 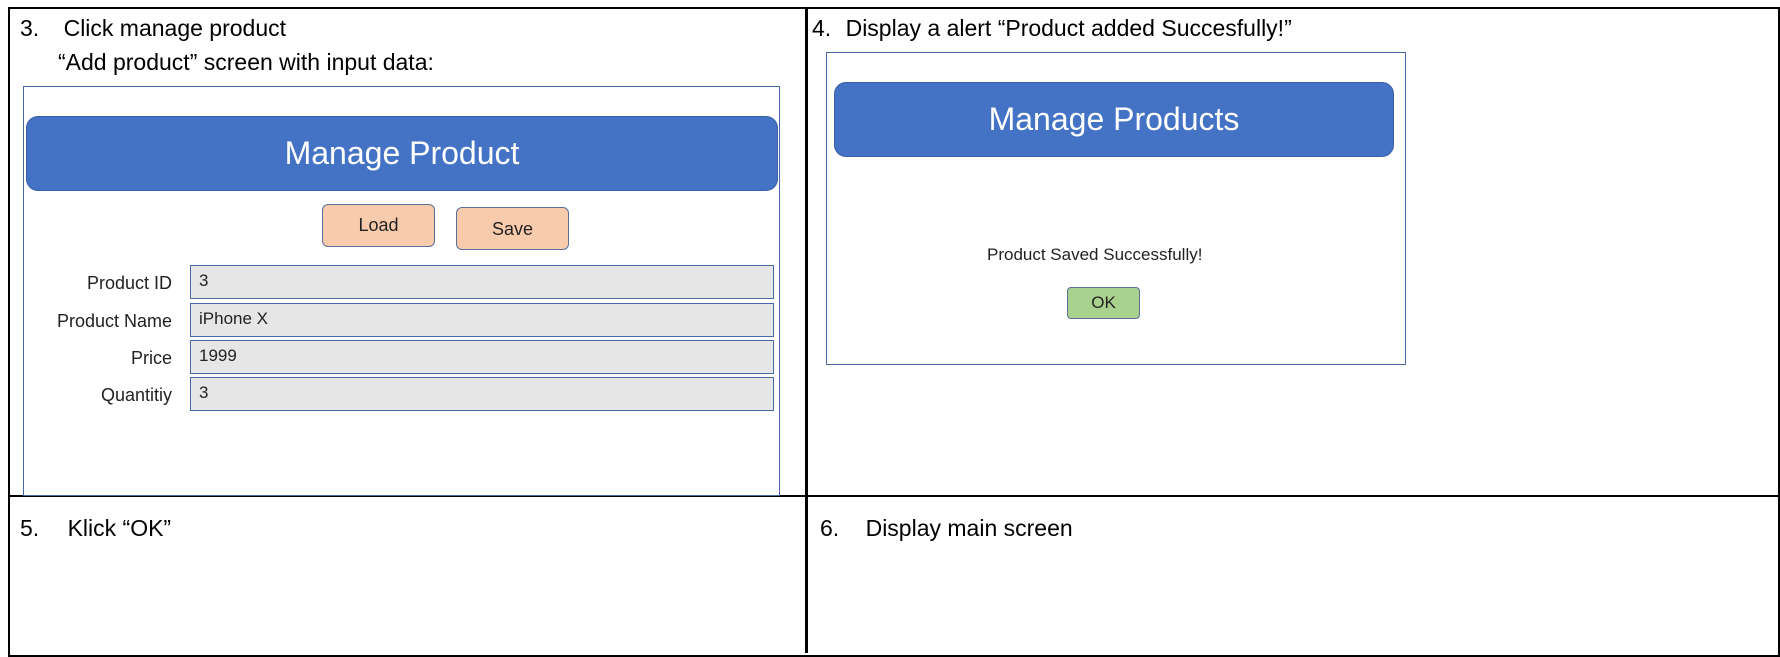 I want to click on load-button: Load, so click(x=378, y=225).